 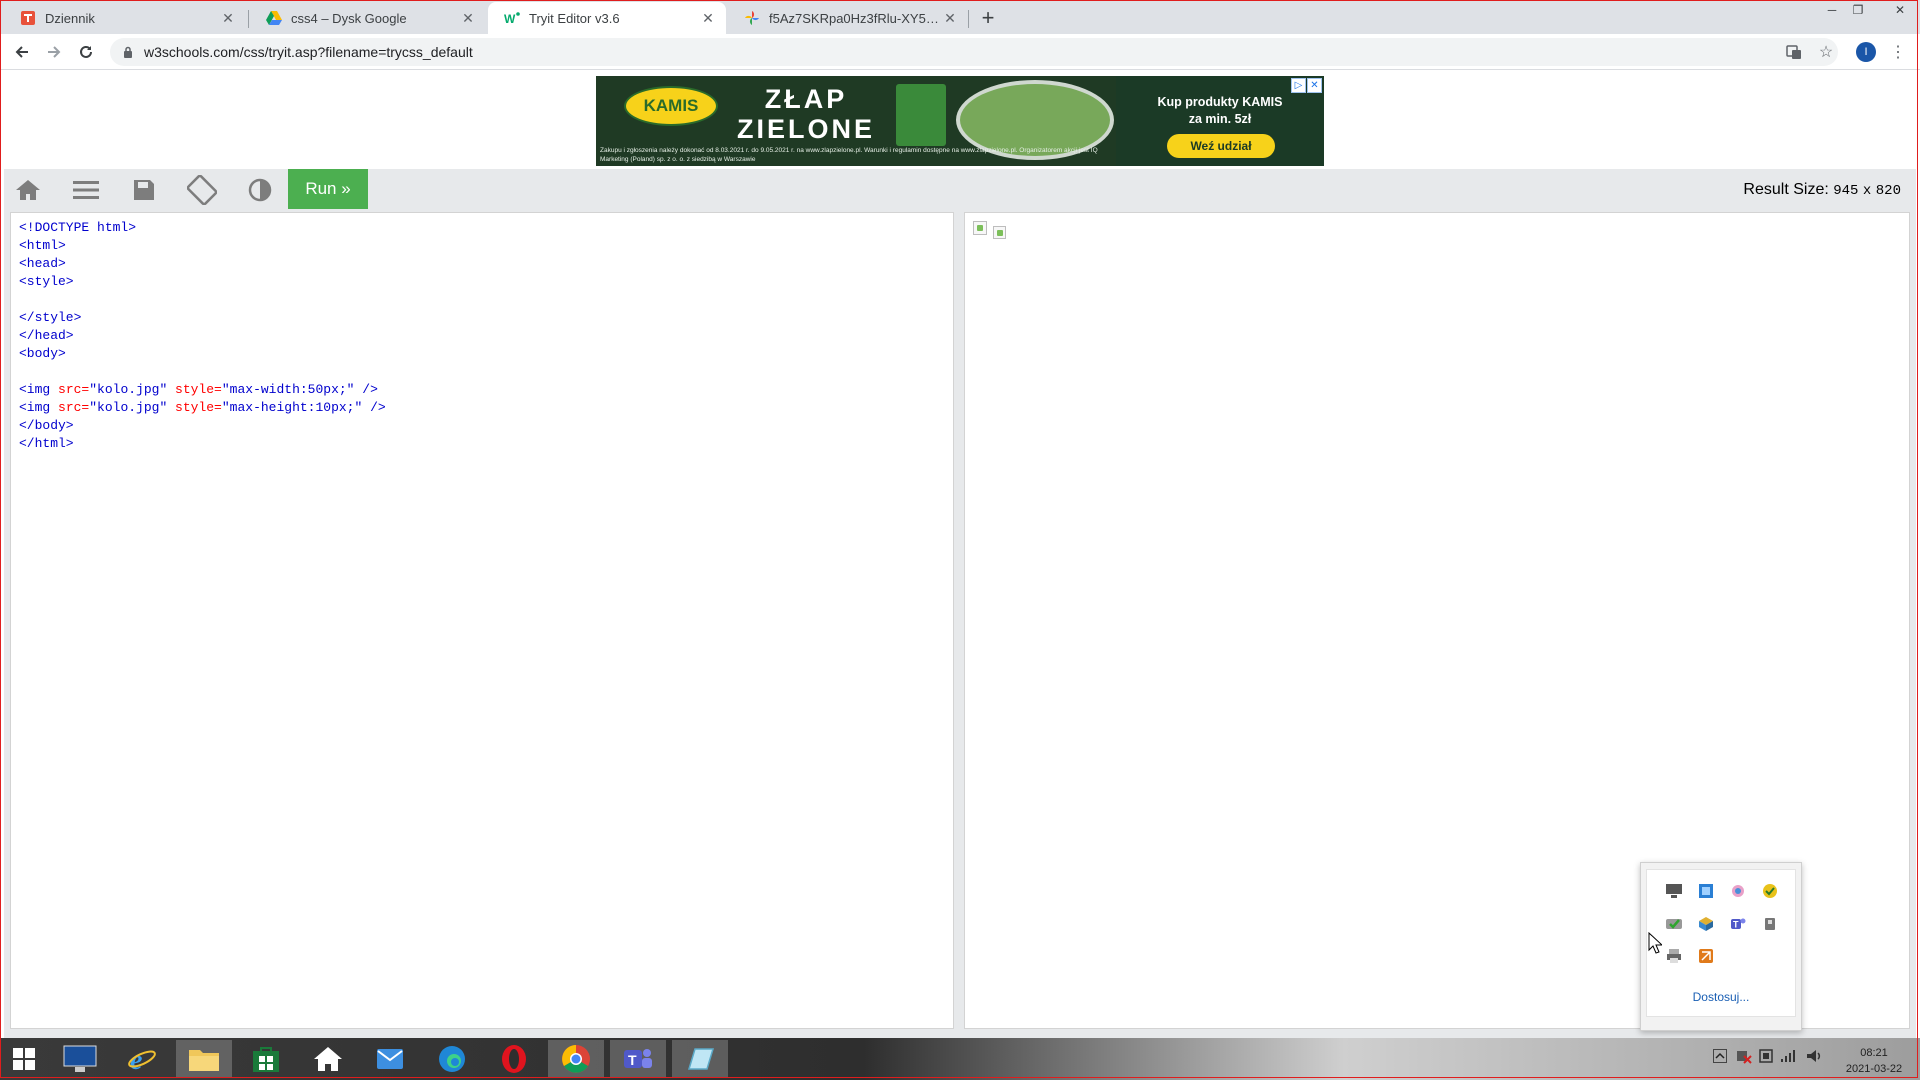 What do you see at coordinates (988, 17) in the screenshot?
I see `new-tab-button: +` at bounding box center [988, 17].